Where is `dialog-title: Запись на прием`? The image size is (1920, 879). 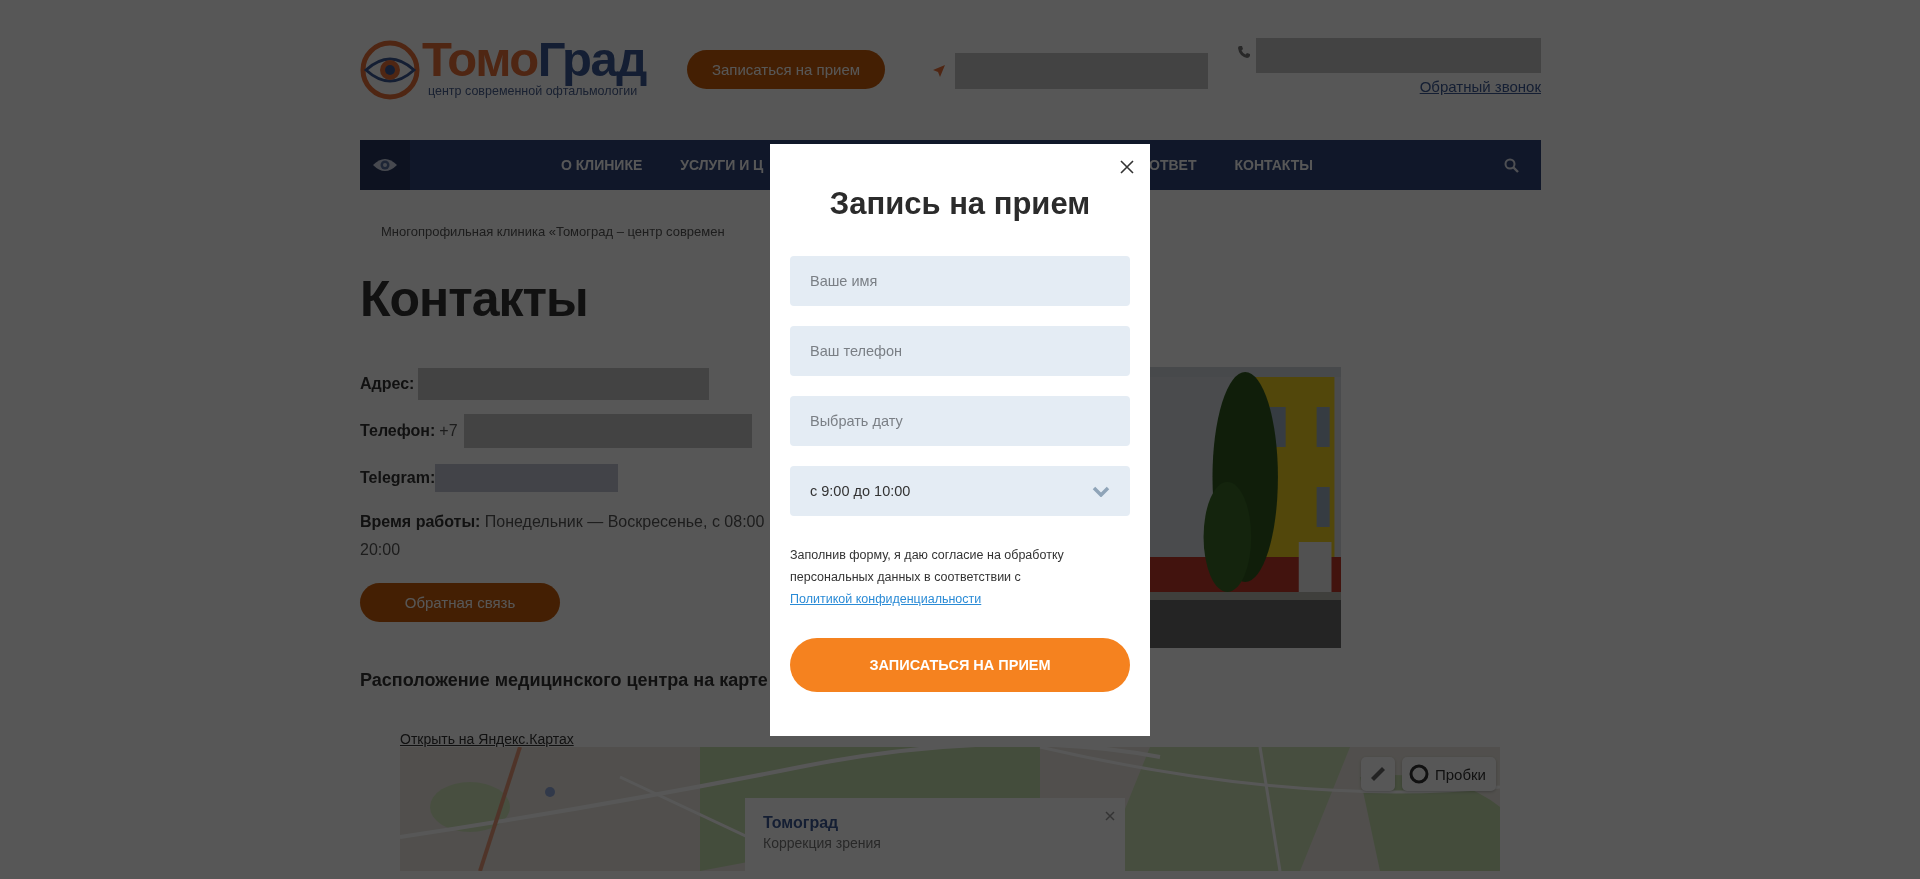 dialog-title: Запись на прием is located at coordinates (960, 204).